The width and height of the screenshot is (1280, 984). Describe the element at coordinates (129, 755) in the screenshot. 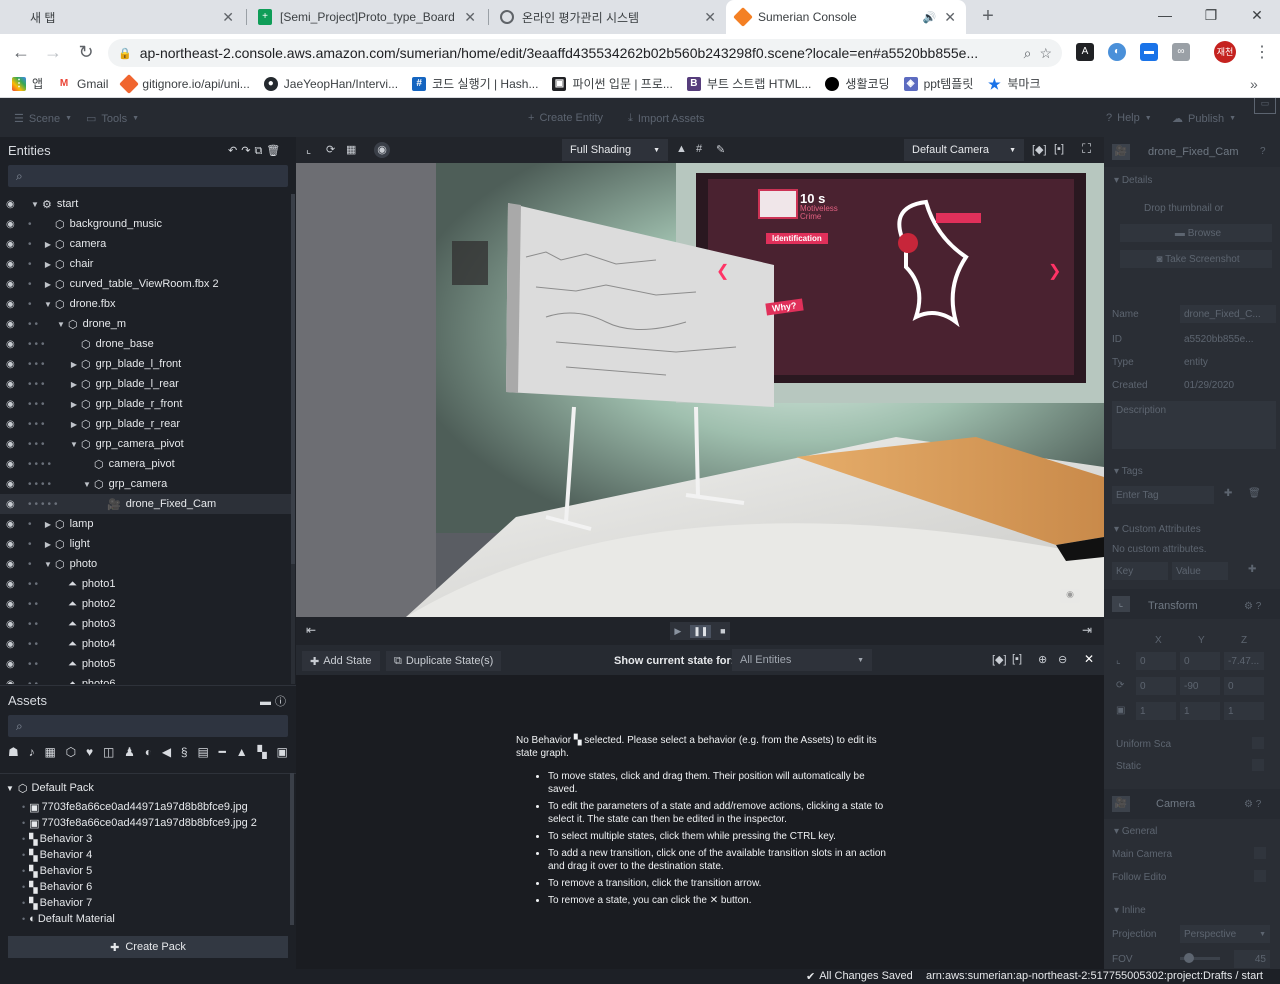

I see `filter-figure-icon: ♟` at that location.